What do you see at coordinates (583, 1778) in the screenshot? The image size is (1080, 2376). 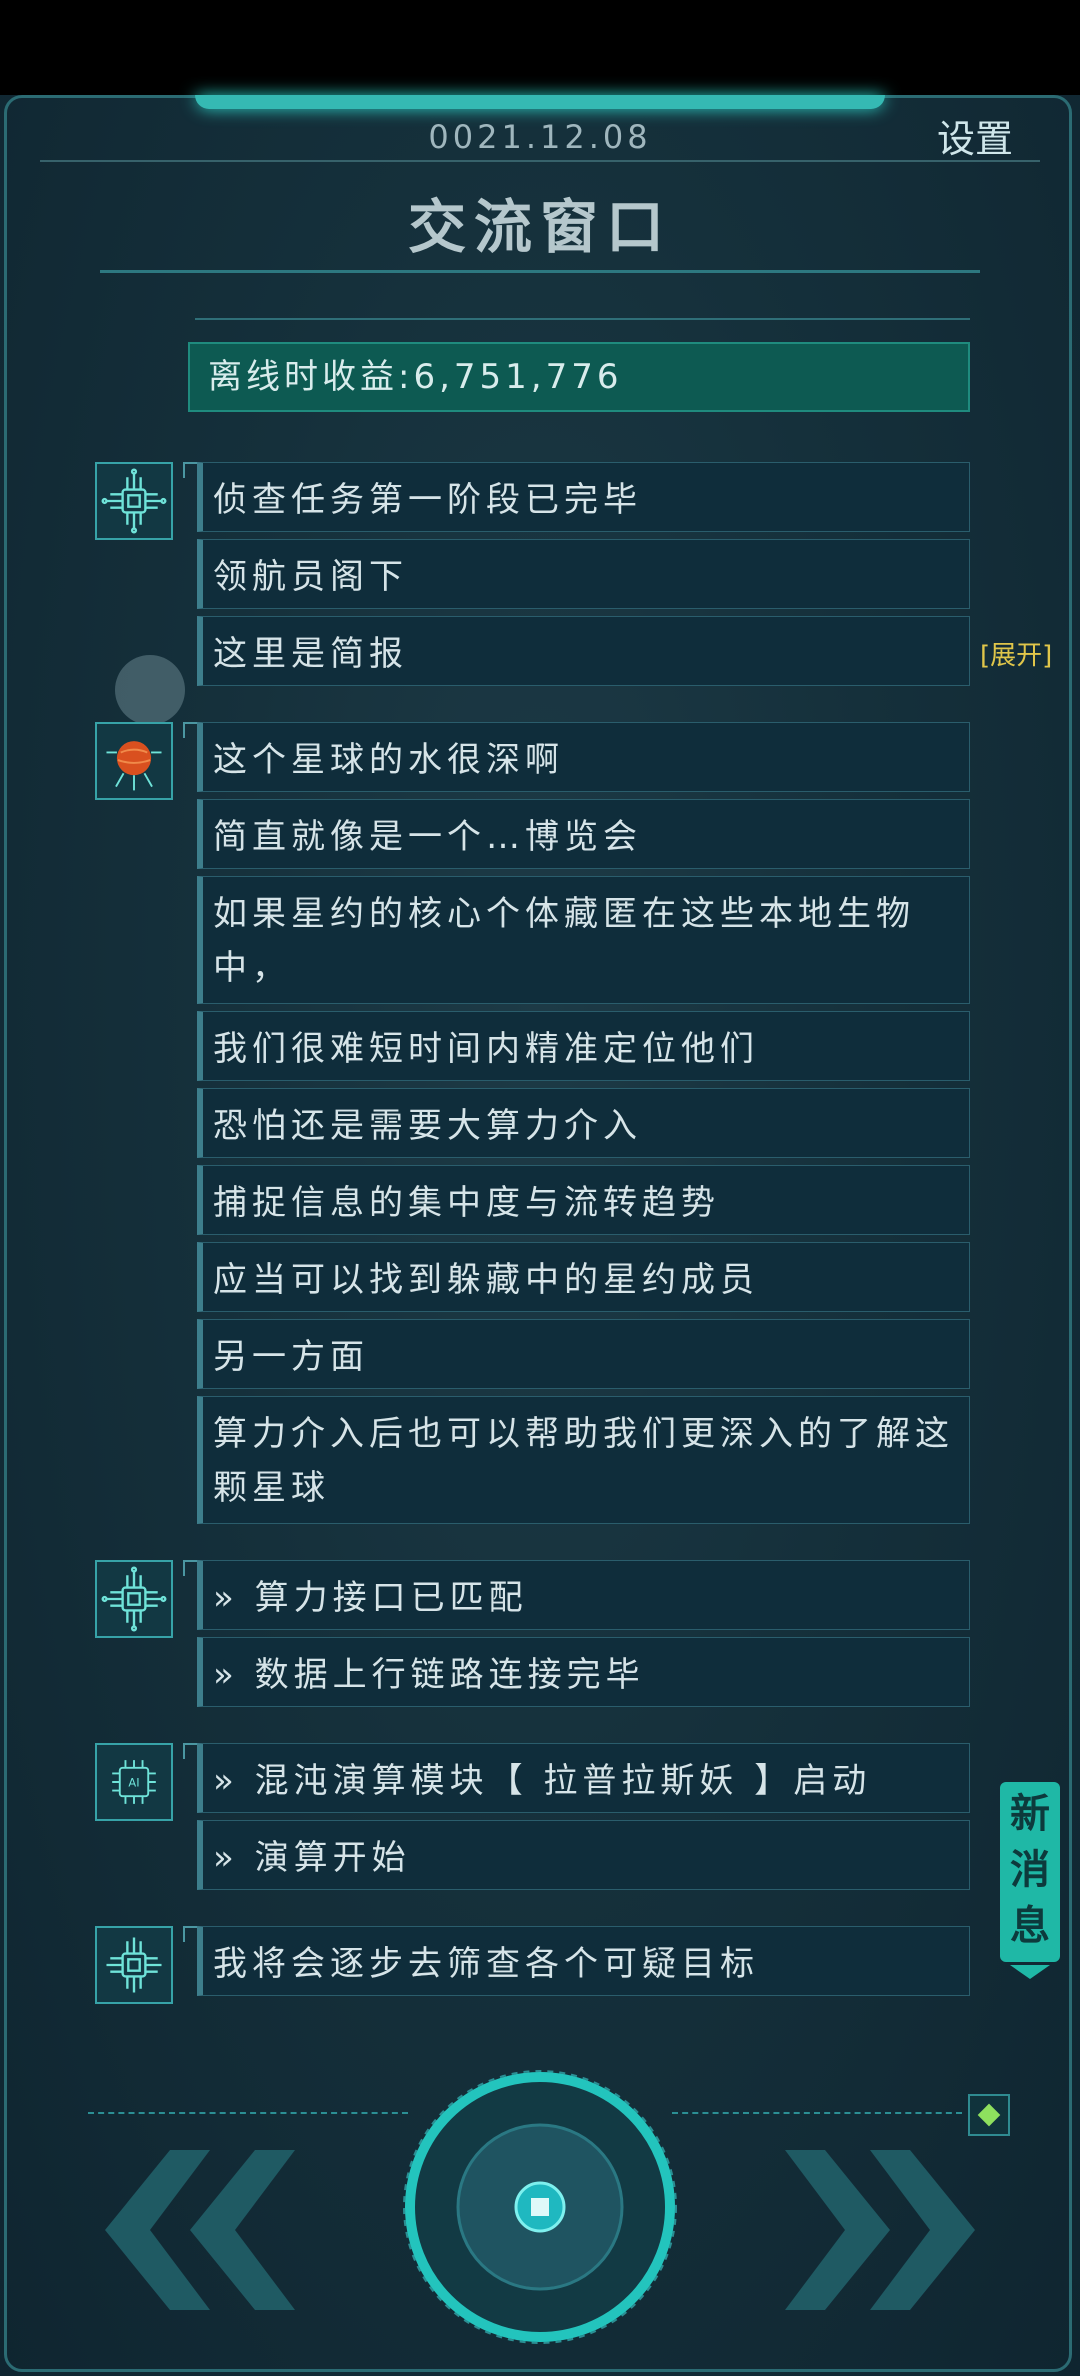 I see `chat-message: » 混沌演算模块【 拉普拉斯妖 】启动` at bounding box center [583, 1778].